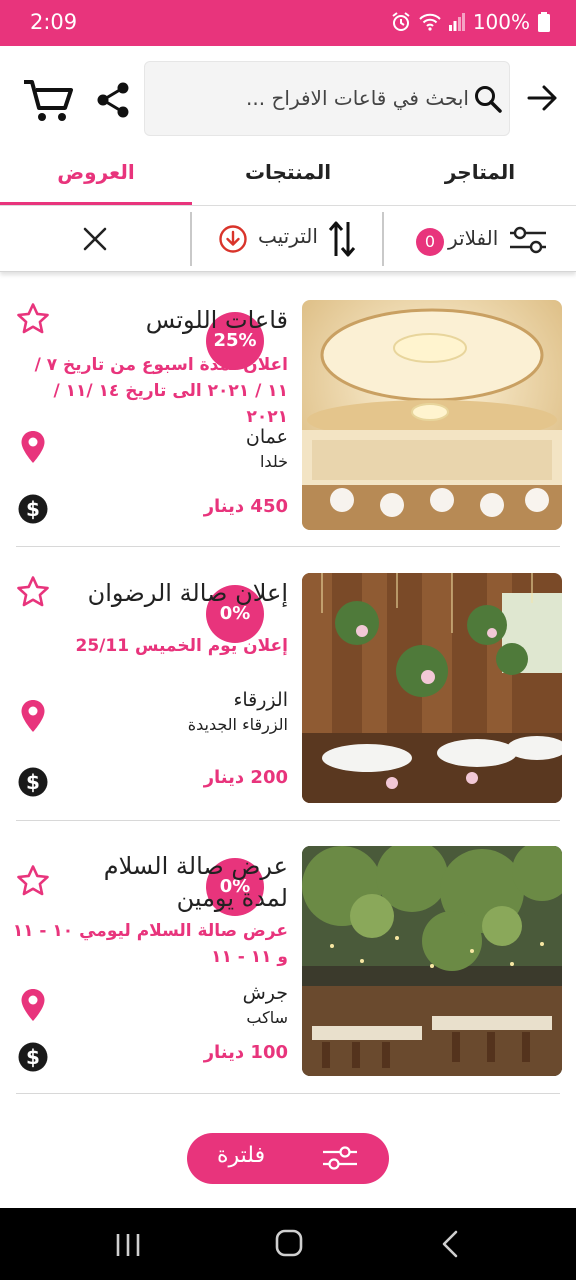 The height and width of the screenshot is (1280, 576). What do you see at coordinates (96, 172) in the screenshot?
I see `tab-offers: العروض` at bounding box center [96, 172].